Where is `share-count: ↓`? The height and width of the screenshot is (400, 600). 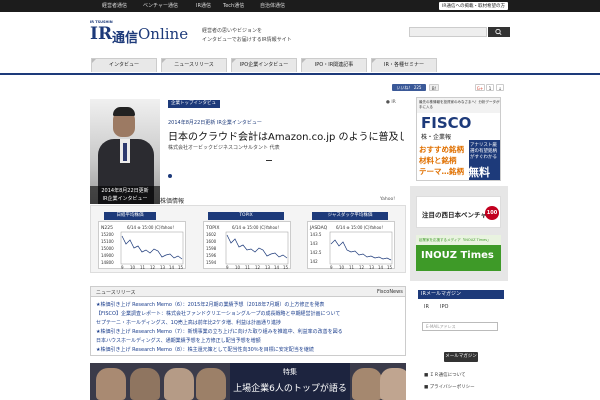
share-count: ↓ is located at coordinates (500, 87).